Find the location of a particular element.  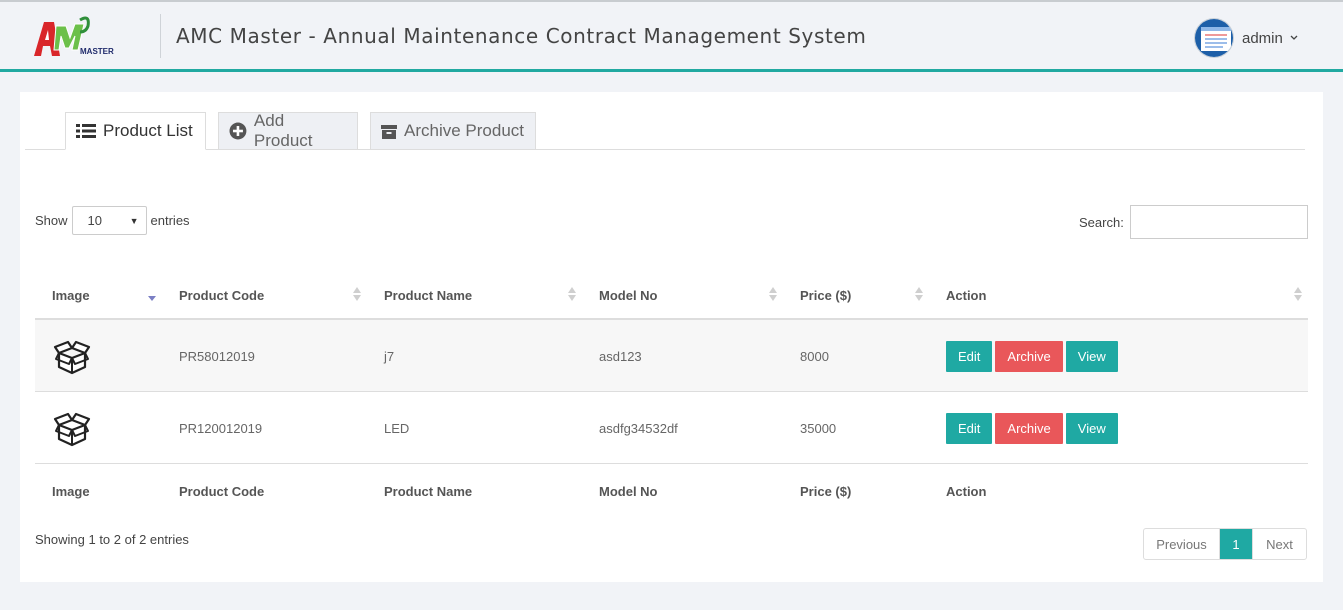

price-cell: 8000 is located at coordinates (814, 356).